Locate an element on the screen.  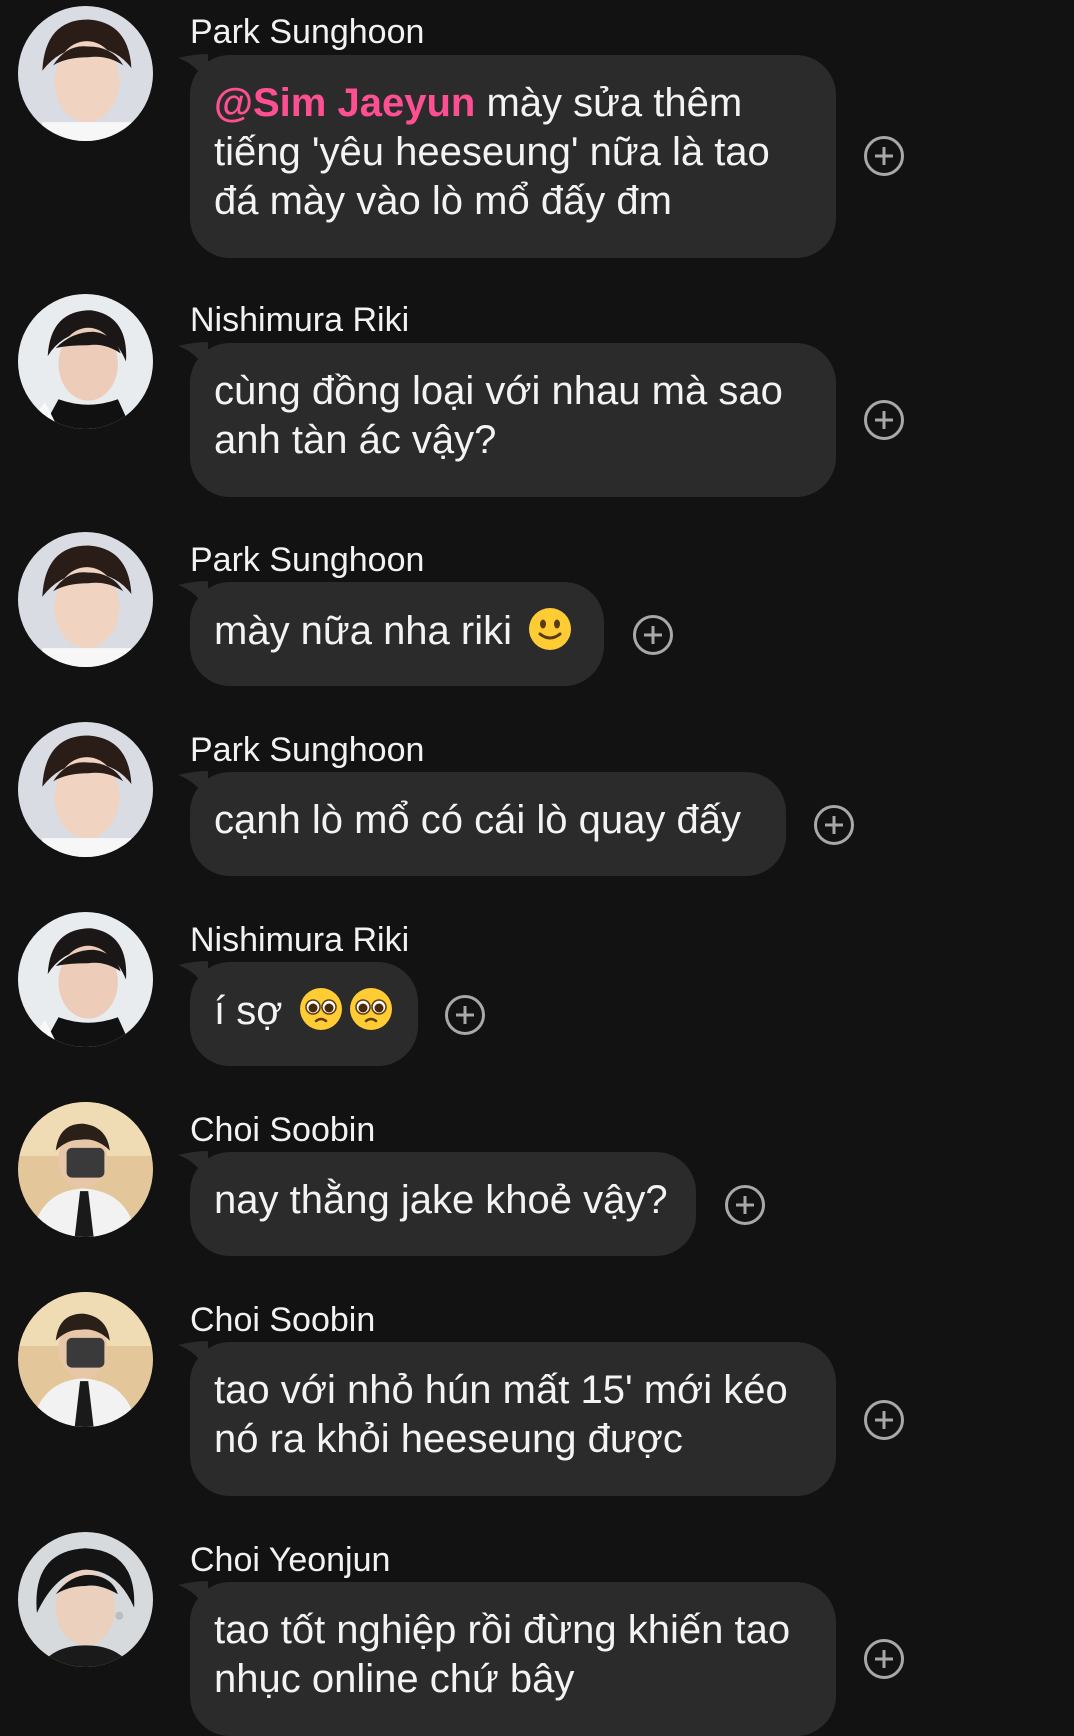
slightly-smiling-face-emoji is located at coordinates (550, 629).